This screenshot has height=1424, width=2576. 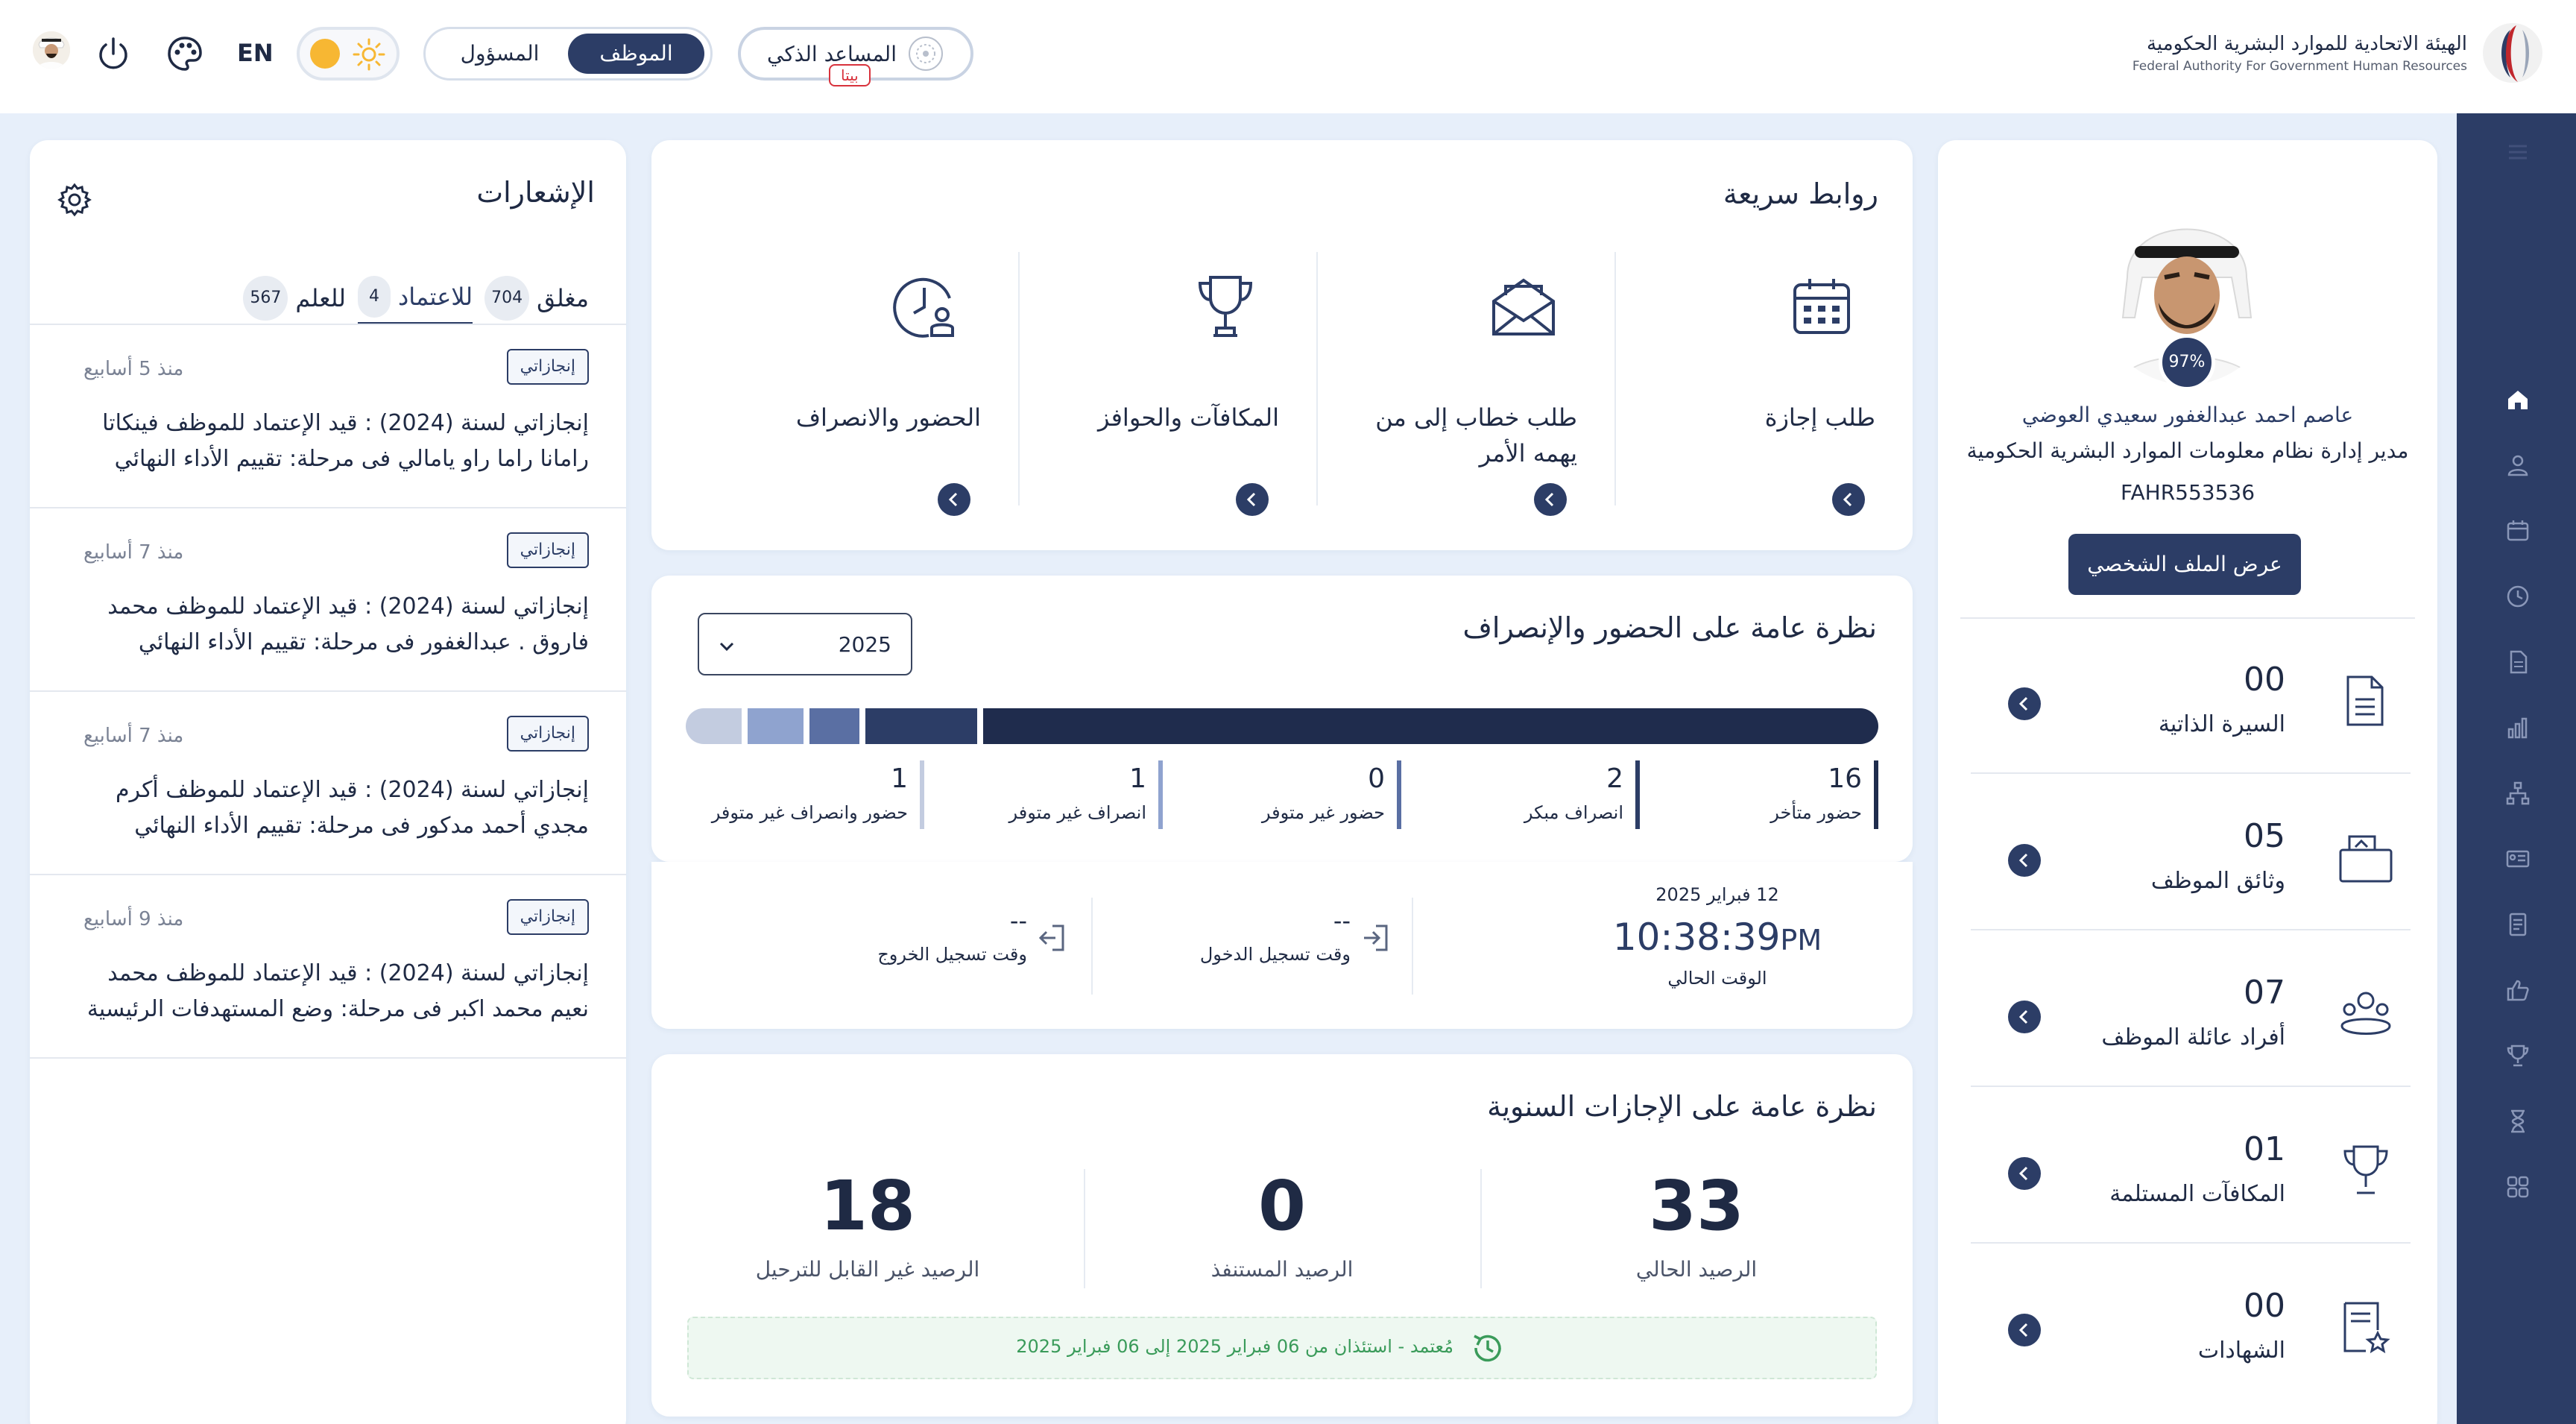 I want to click on ai-assistant-label: المساعد الذكي, so click(x=832, y=53).